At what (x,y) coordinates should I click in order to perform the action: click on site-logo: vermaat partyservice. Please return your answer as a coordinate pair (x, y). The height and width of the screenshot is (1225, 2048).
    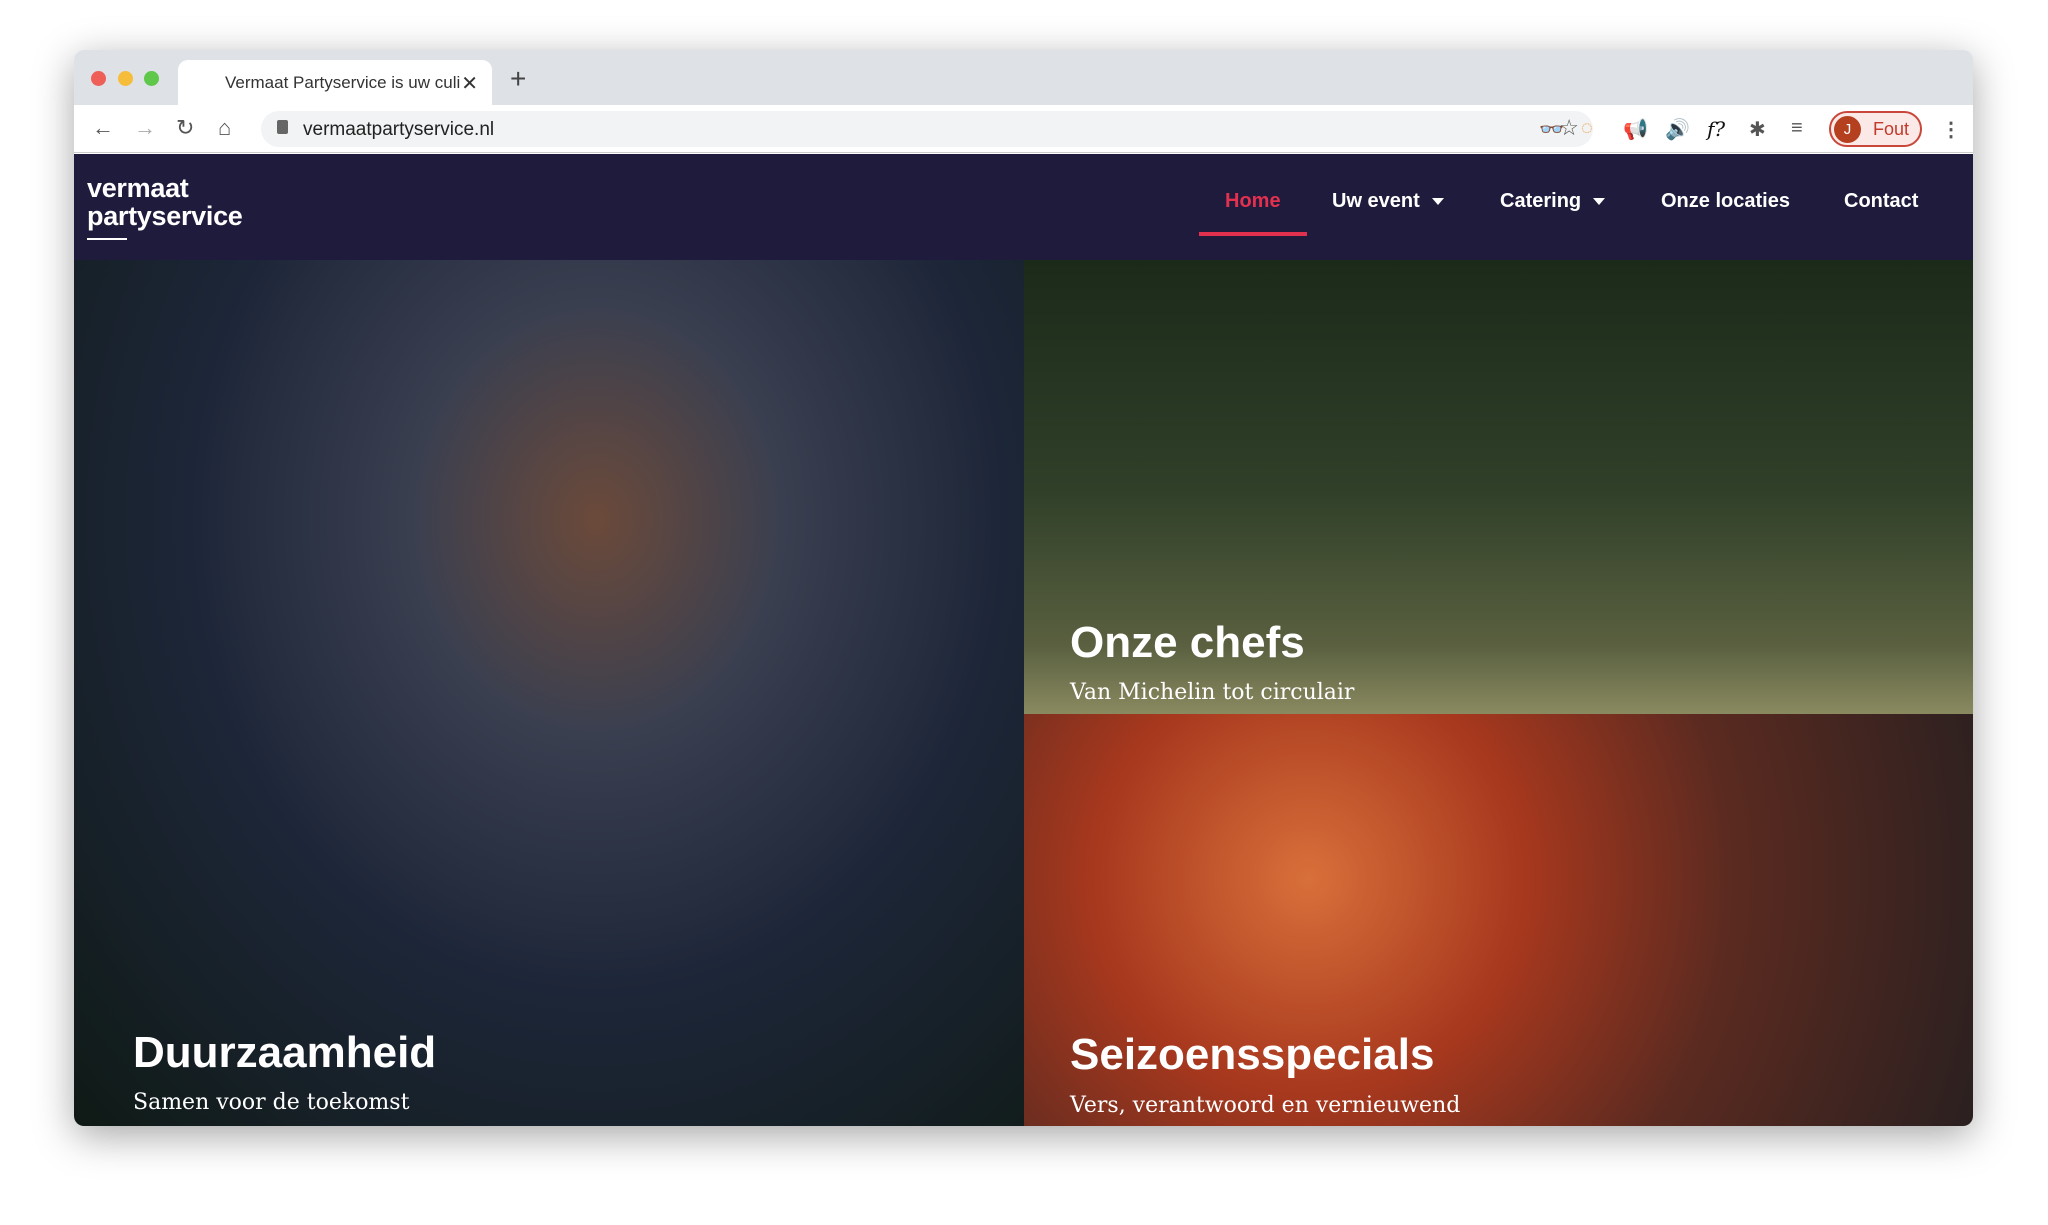
    Looking at the image, I should click on (165, 207).